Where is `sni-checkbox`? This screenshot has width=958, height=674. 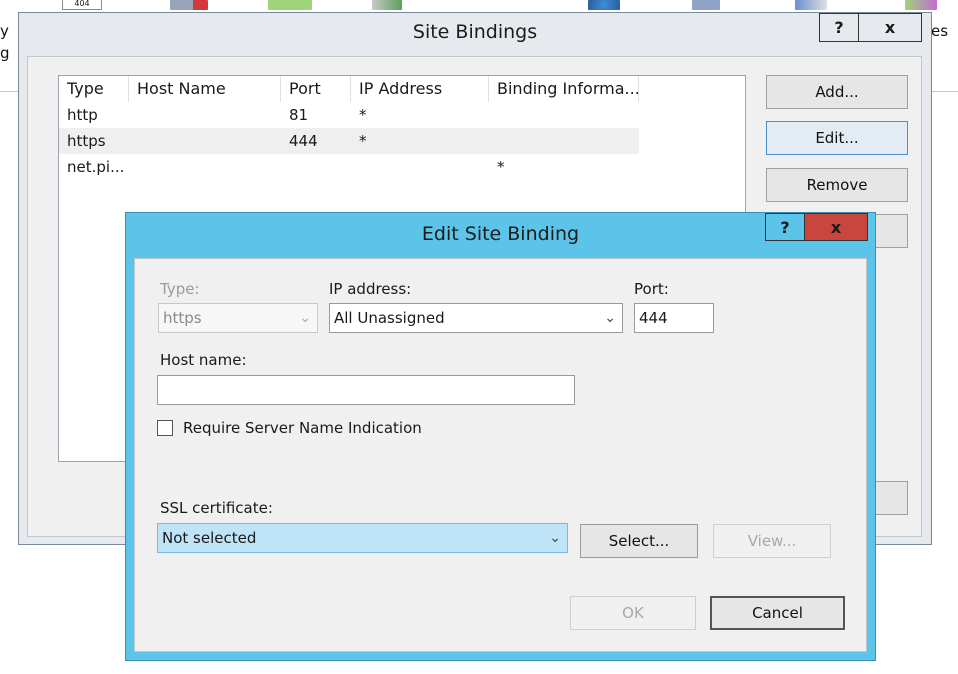
sni-checkbox is located at coordinates (165, 428).